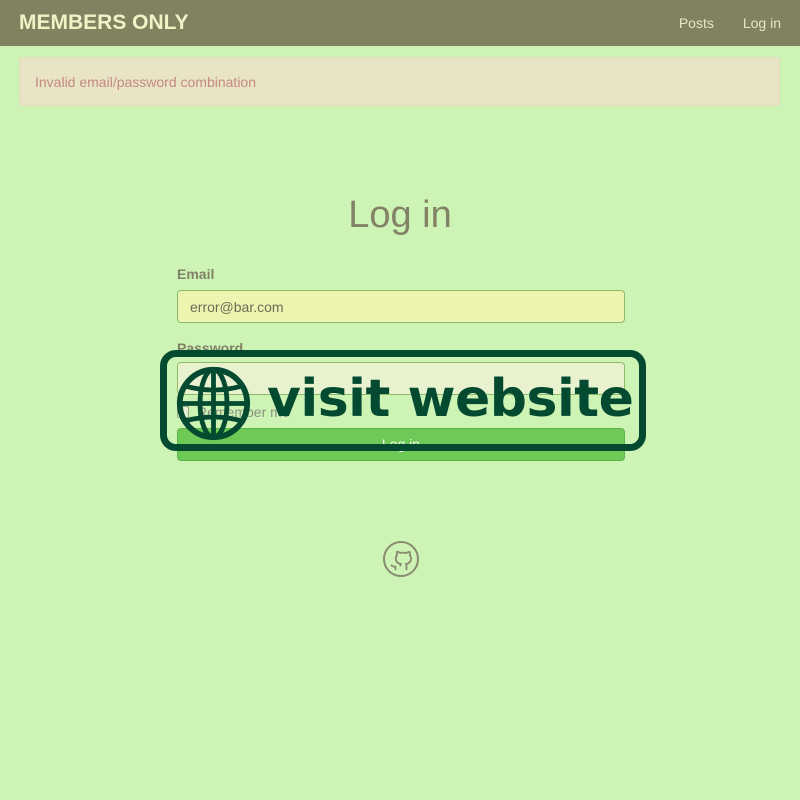  What do you see at coordinates (450, 399) in the screenshot?
I see `visit-website-text: visit website` at bounding box center [450, 399].